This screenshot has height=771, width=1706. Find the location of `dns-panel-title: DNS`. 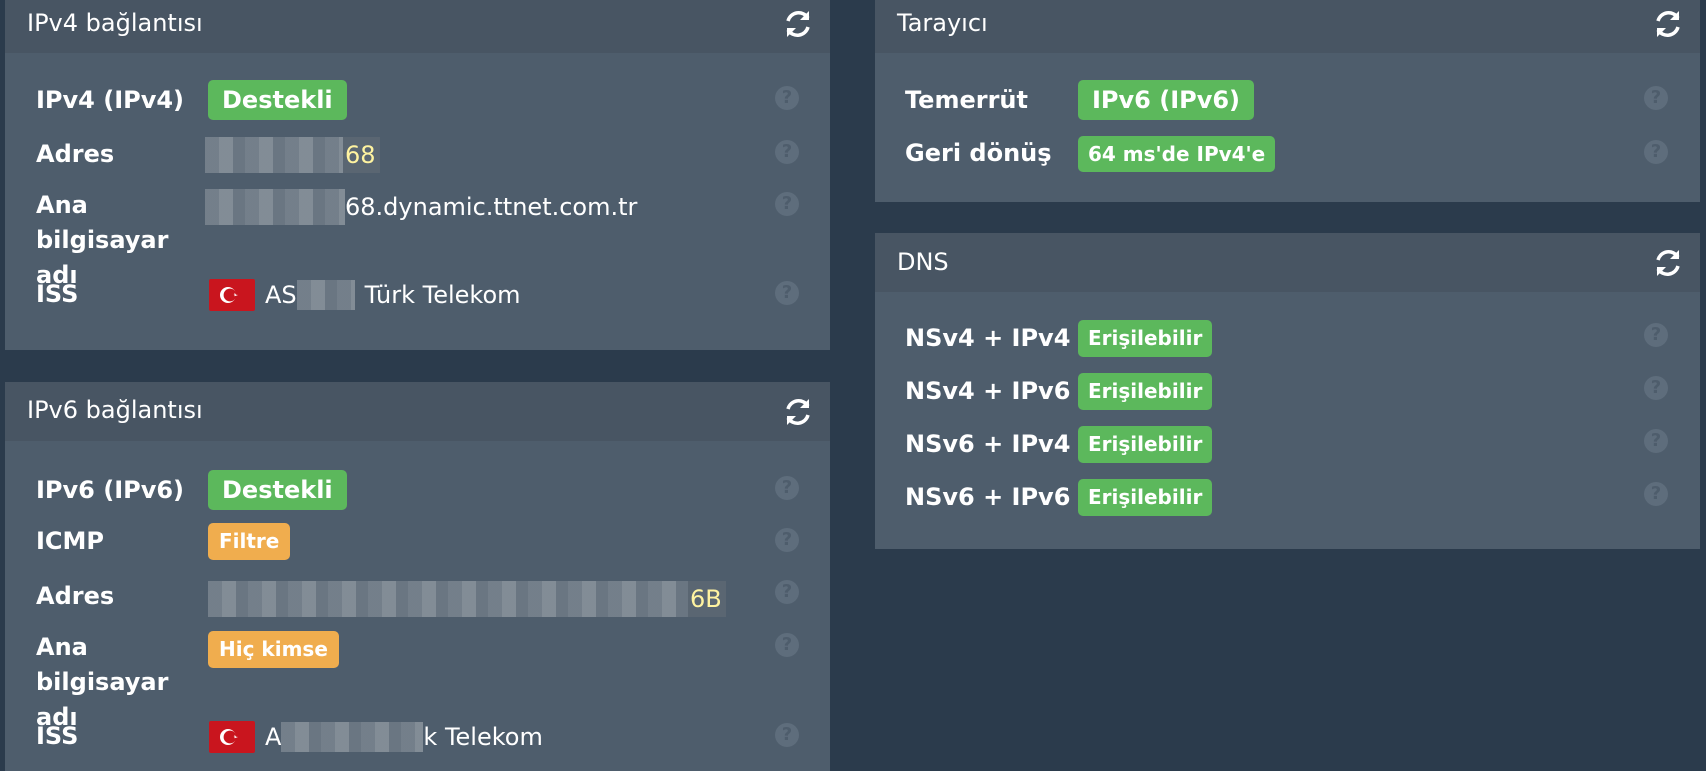

dns-panel-title: DNS is located at coordinates (923, 262).